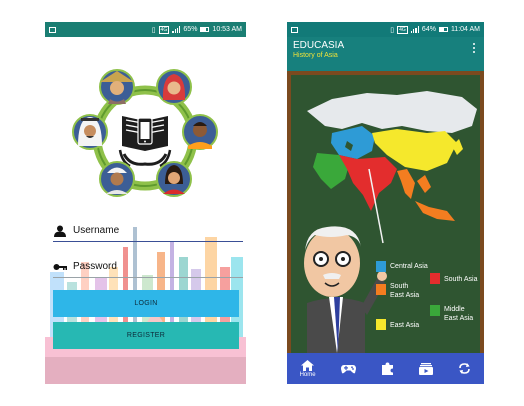 The image size is (524, 406). I want to click on legend-swatch-middle-east-asia, so click(435, 310).